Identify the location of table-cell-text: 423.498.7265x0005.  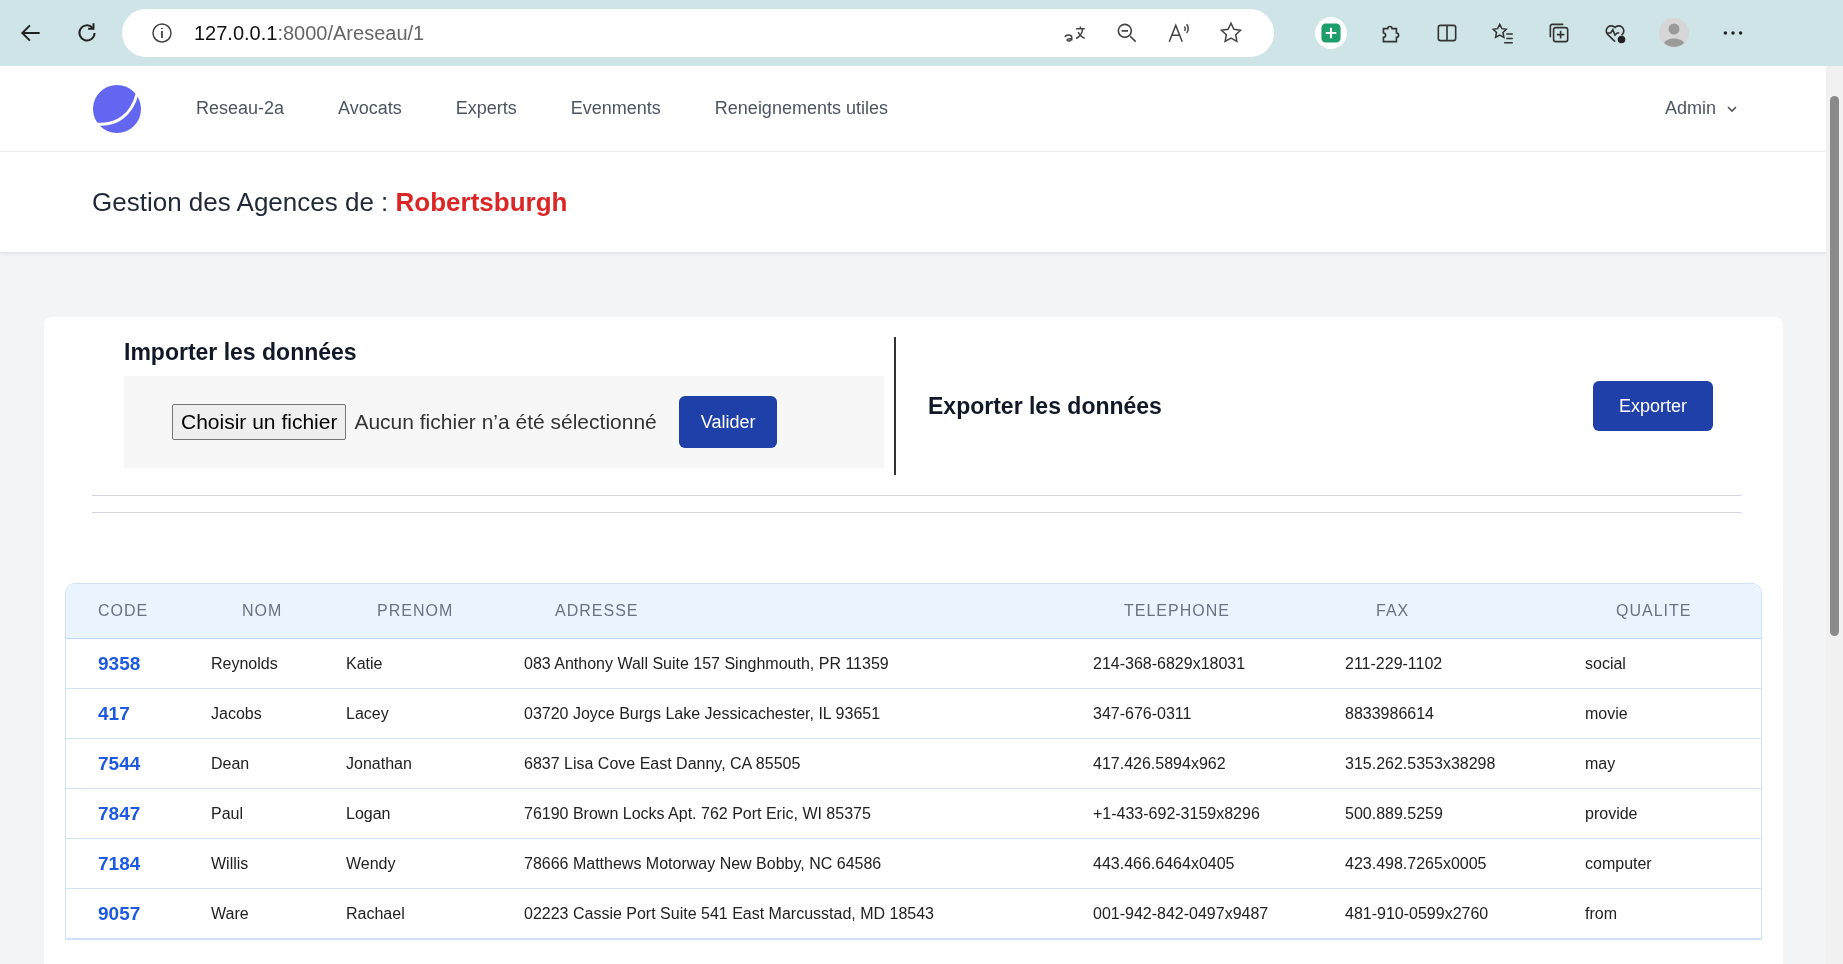
(1416, 863).